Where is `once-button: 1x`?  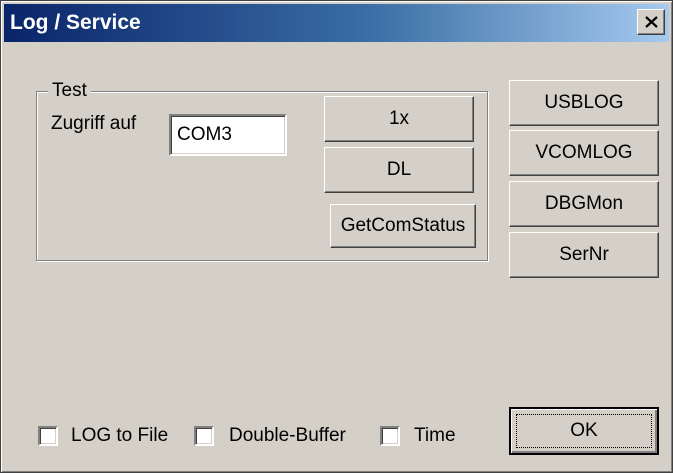
once-button: 1x is located at coordinates (399, 119).